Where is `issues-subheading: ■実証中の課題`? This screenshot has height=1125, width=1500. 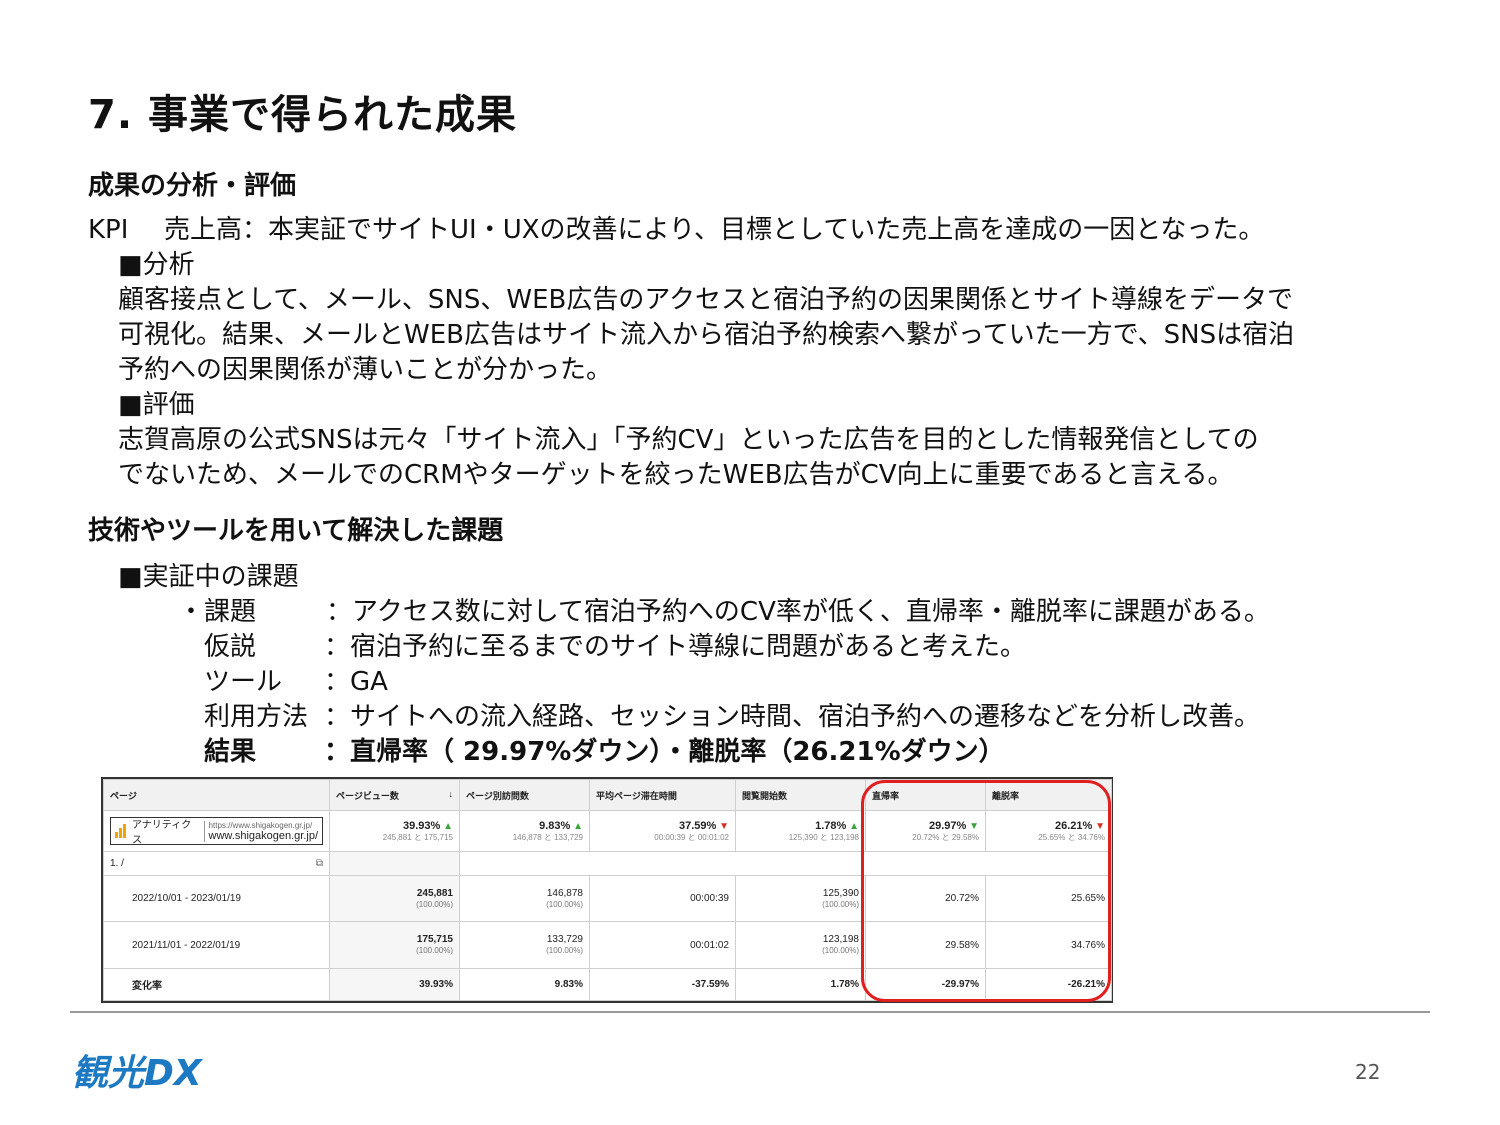 issues-subheading: ■実証中の課題 is located at coordinates (208, 577).